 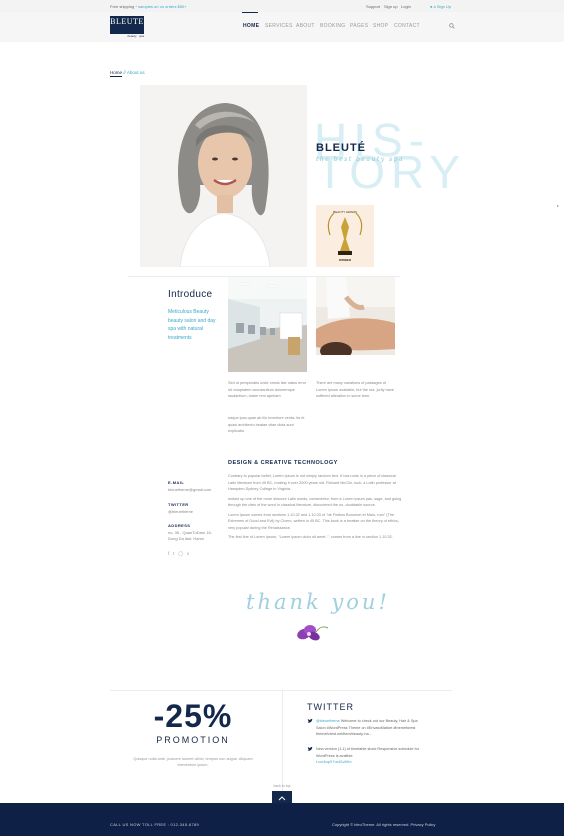 What do you see at coordinates (189, 490) in the screenshot?
I see `email-link: bleuetheme@gmail.com` at bounding box center [189, 490].